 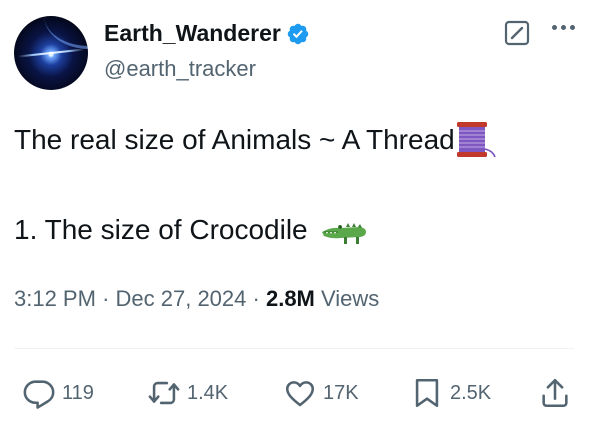 I want to click on share-button, so click(x=555, y=393).